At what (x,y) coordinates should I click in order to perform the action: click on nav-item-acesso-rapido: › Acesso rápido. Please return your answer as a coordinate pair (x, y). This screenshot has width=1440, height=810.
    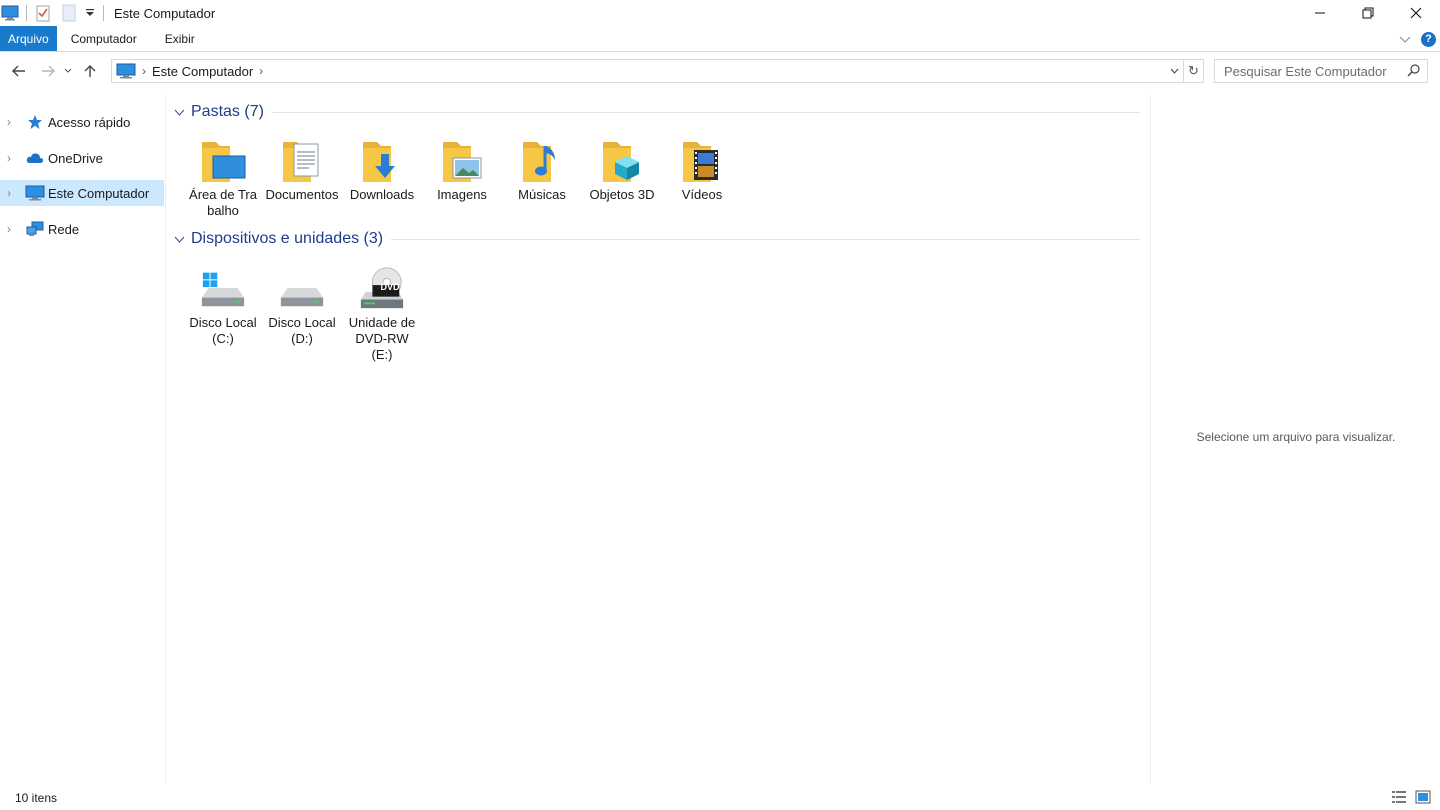
    Looking at the image, I should click on (82, 122).